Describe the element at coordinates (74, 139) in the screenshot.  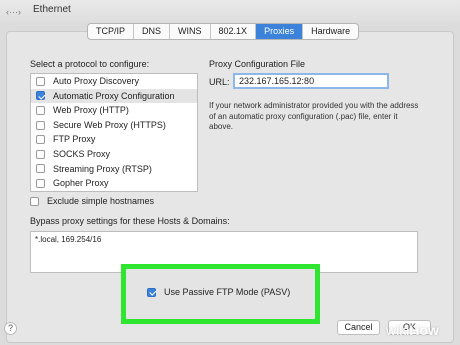
I see `protocol-label: FTP Proxy` at that location.